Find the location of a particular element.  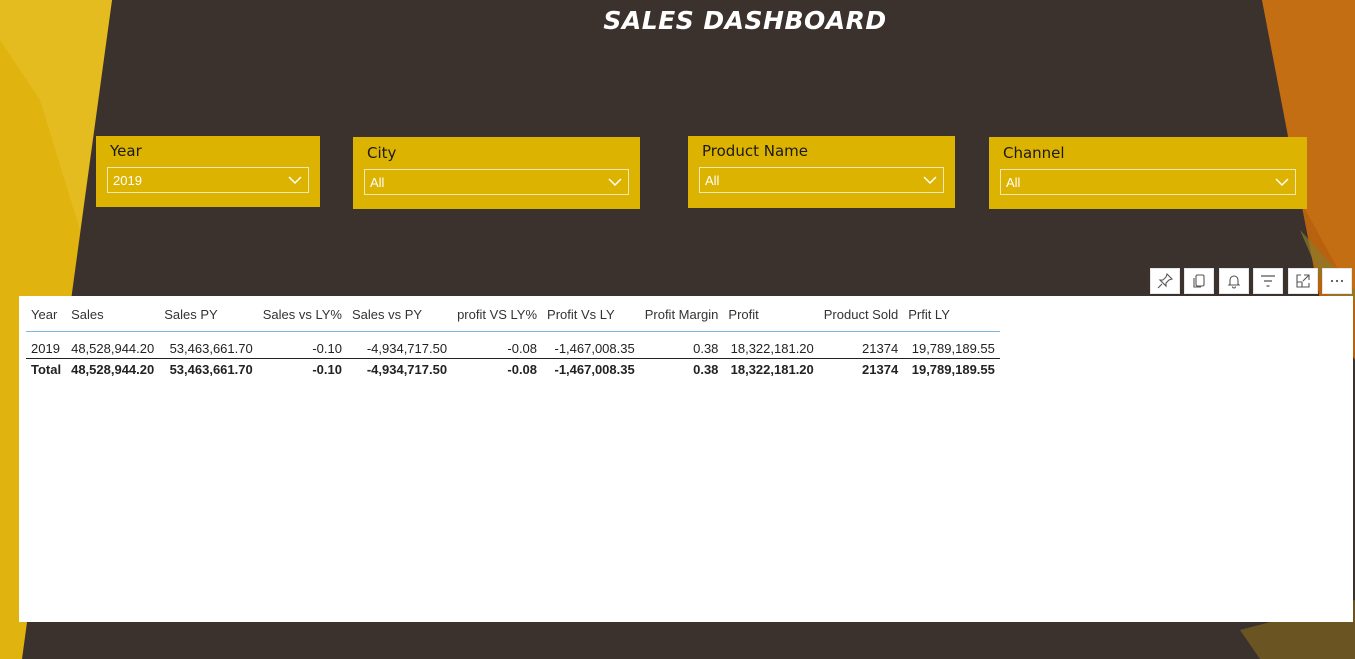

column-header: Sales vs PY is located at coordinates (399, 316).